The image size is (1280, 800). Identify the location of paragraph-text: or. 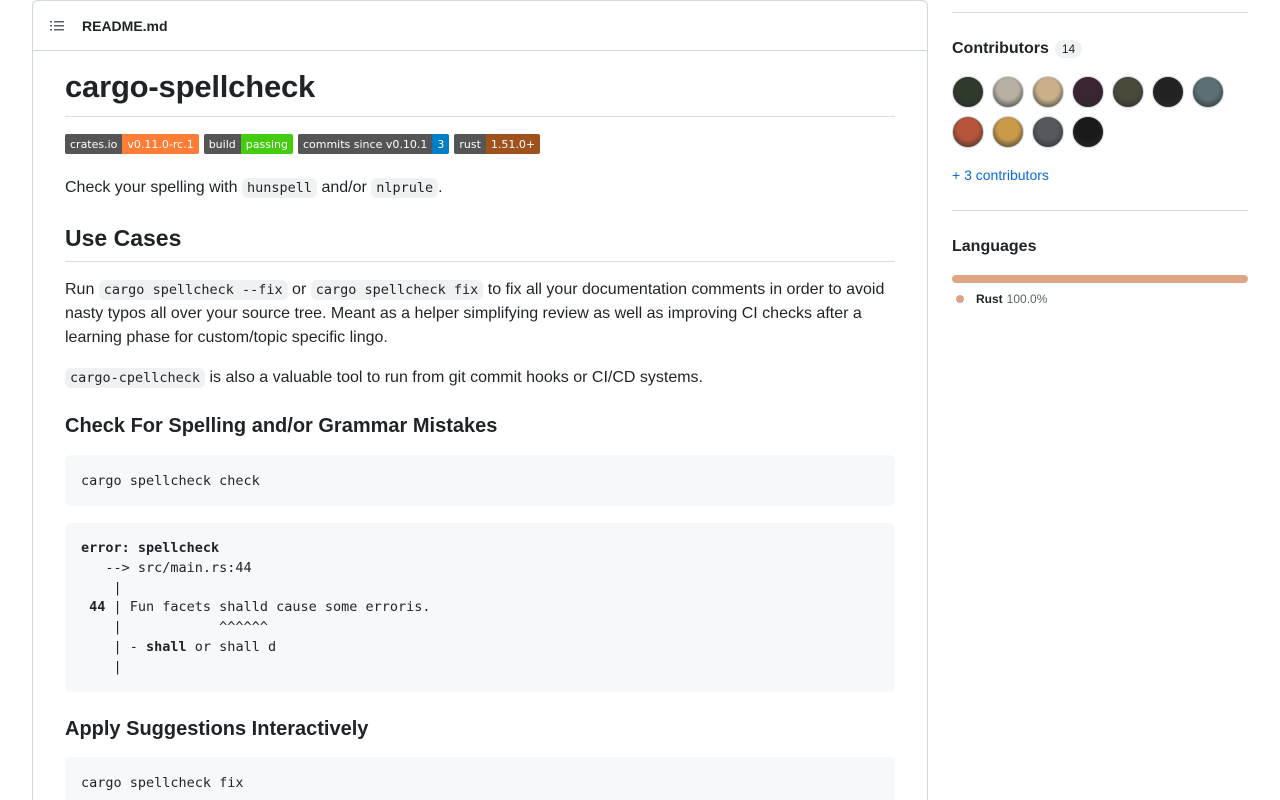
(299, 289).